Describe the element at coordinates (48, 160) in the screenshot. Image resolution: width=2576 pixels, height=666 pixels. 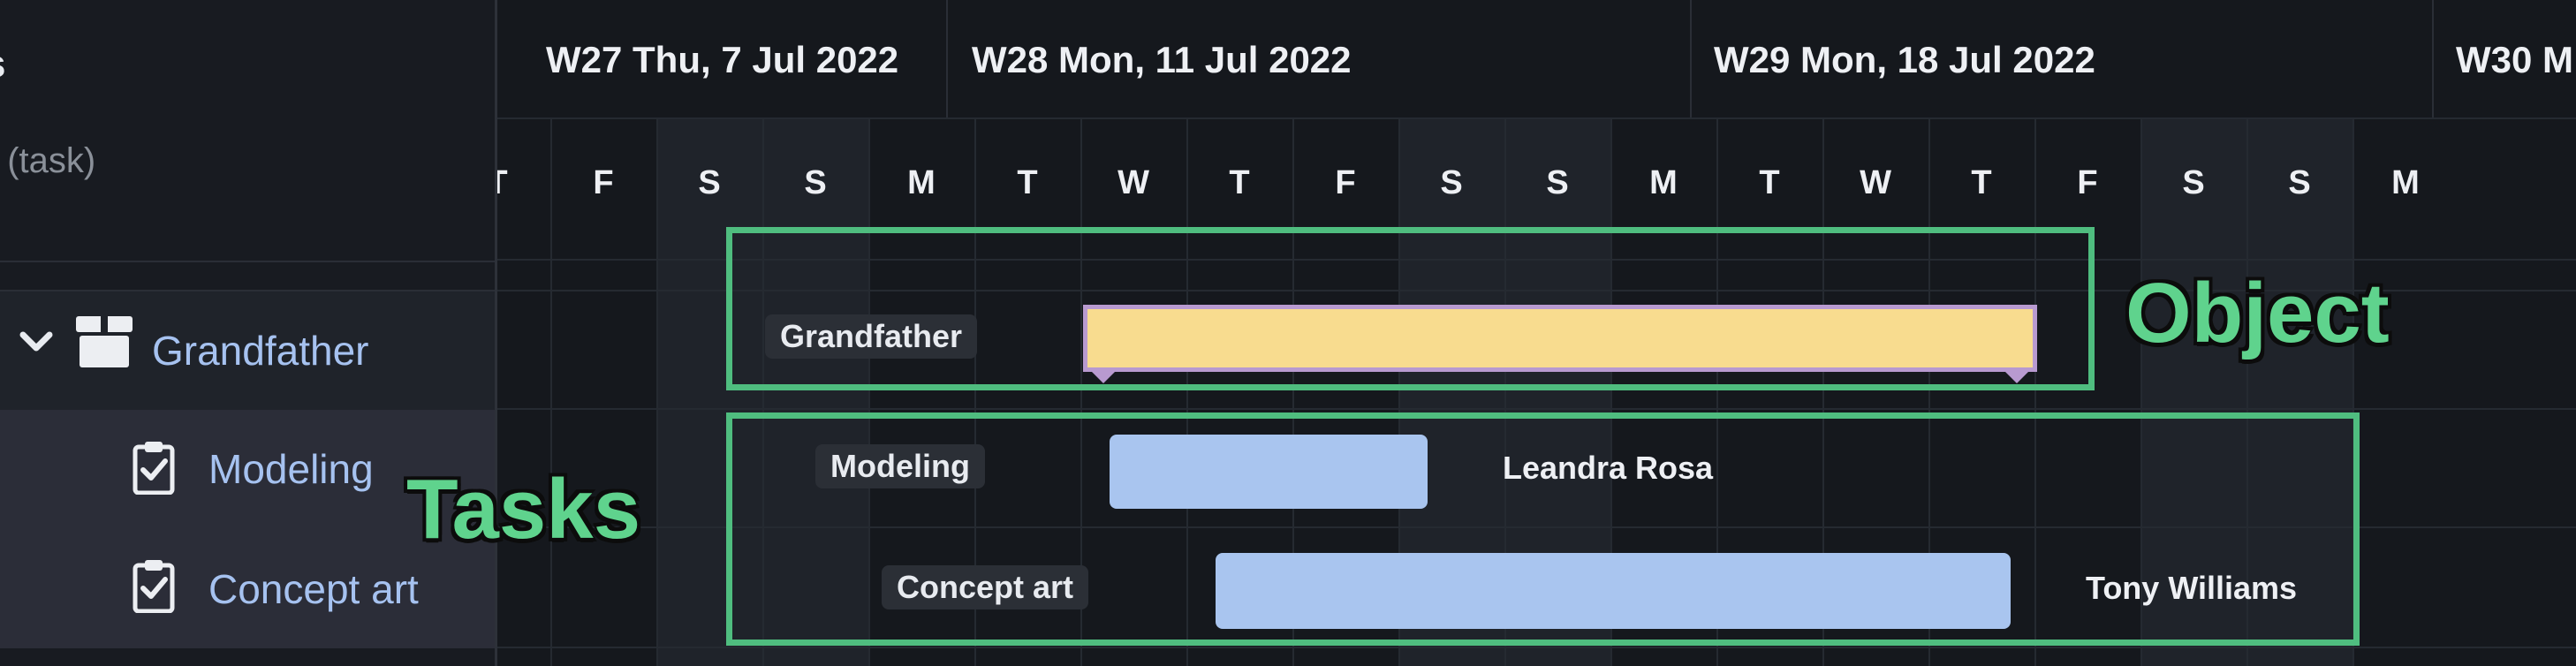
I see `outline-header-subtitle: t (task)` at that location.